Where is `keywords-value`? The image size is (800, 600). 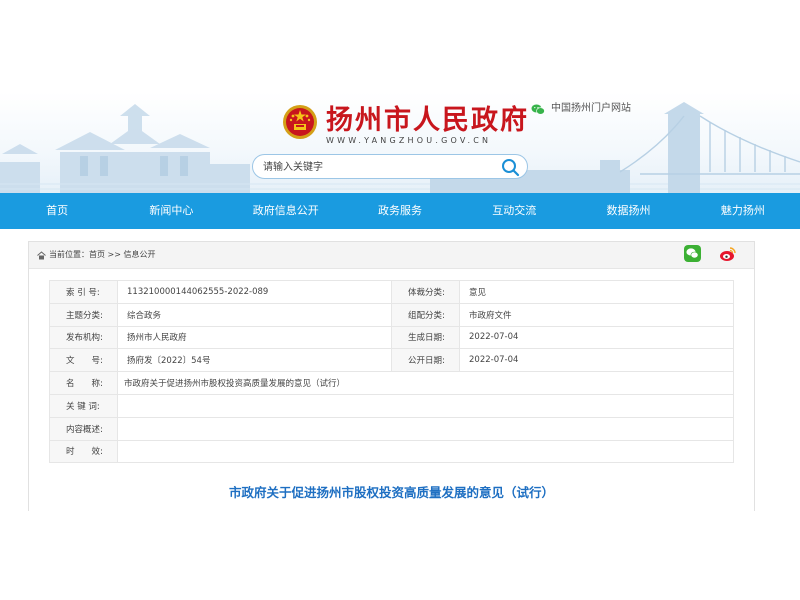 keywords-value is located at coordinates (425, 405).